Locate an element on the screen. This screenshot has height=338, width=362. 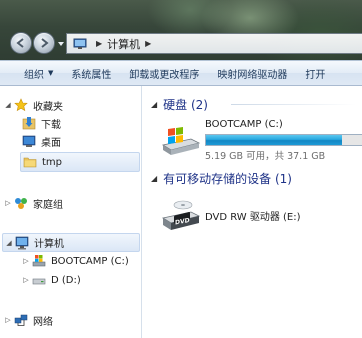
sidebar-item-desktop: 桌面 is located at coordinates (41, 141).